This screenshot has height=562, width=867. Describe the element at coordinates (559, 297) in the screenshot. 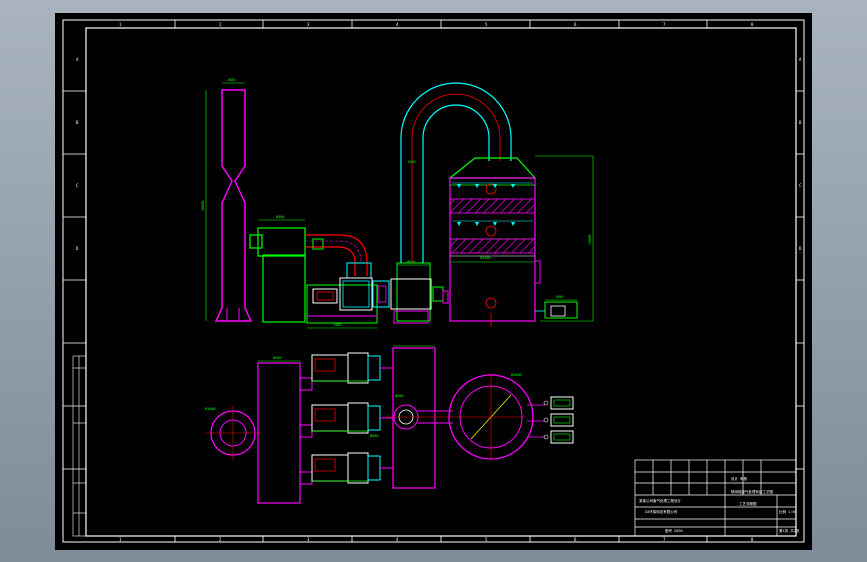

I see `pump-dim: 1000` at that location.